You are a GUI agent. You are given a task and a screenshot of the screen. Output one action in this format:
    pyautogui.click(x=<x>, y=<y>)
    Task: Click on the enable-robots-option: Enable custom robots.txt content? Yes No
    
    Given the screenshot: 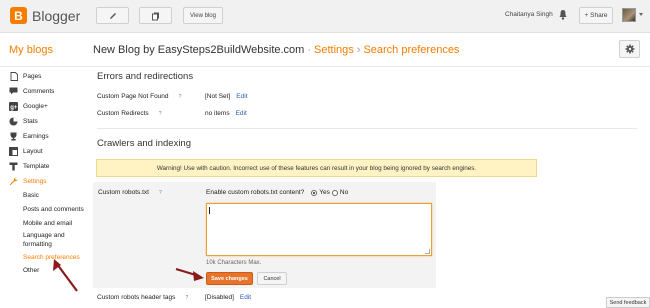 What is the action you would take?
    pyautogui.click(x=277, y=192)
    